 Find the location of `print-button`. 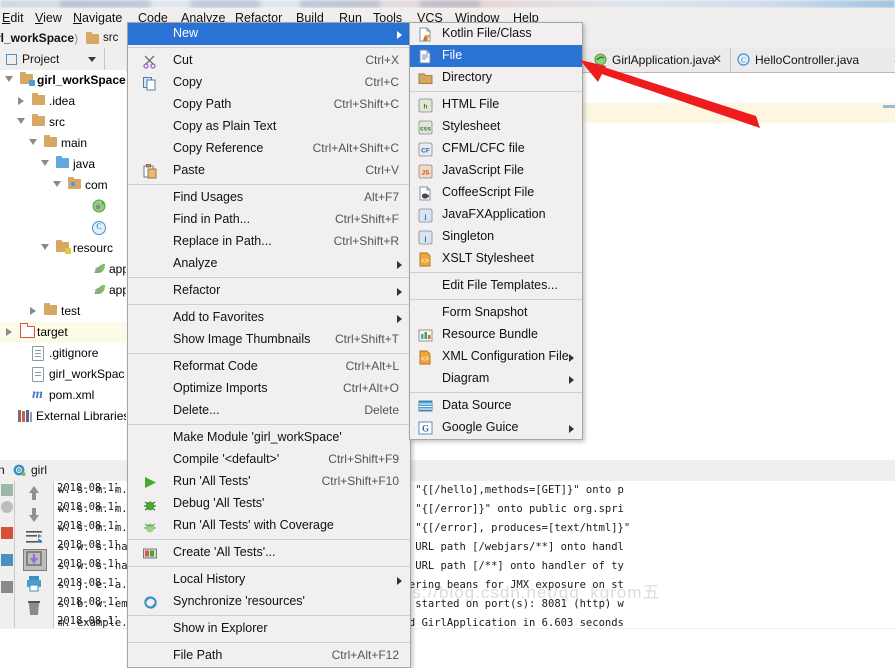

print-button is located at coordinates (34, 583).